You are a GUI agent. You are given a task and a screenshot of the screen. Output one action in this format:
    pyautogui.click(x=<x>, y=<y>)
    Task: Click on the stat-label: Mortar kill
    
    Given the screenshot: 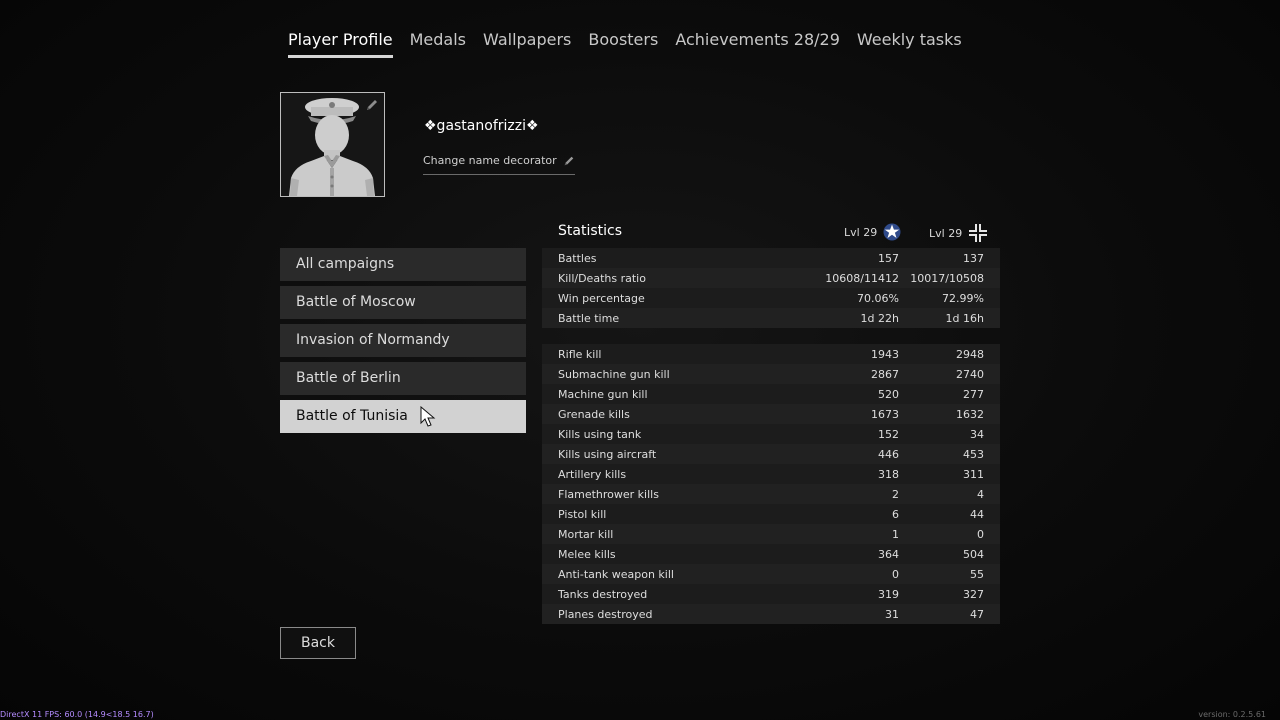 What is the action you would take?
    pyautogui.click(x=586, y=534)
    